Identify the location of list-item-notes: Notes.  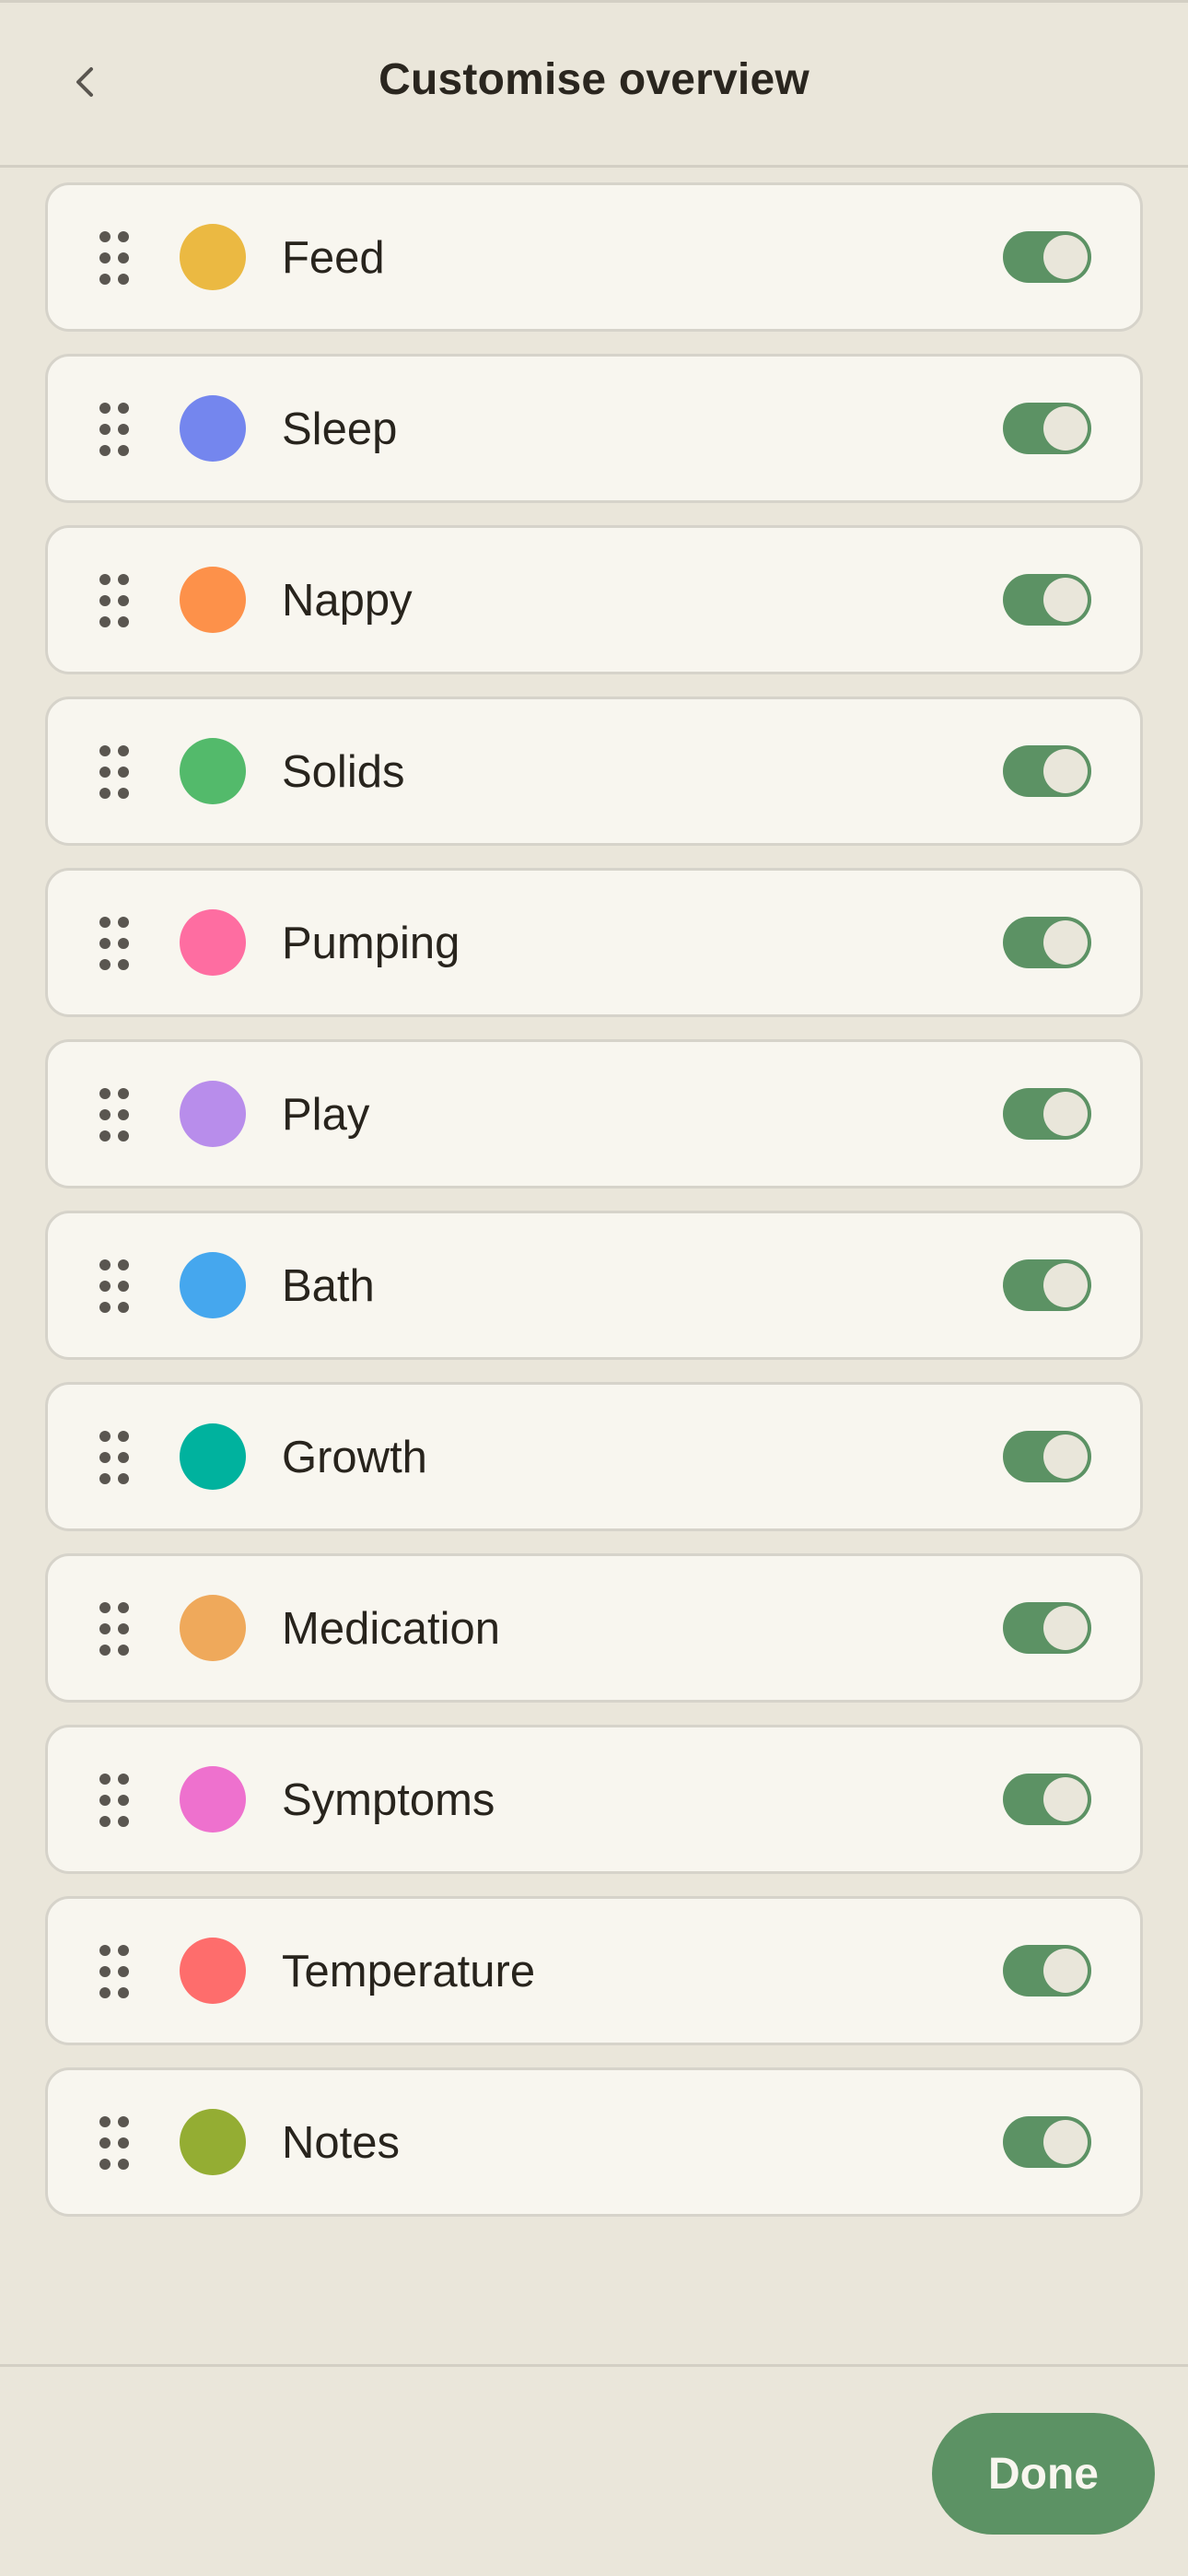
(594, 2142).